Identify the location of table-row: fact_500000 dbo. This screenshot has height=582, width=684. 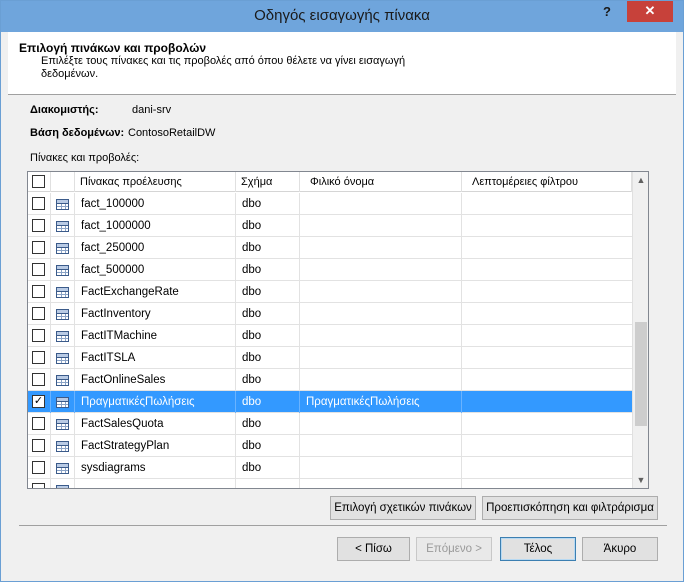
(330, 270).